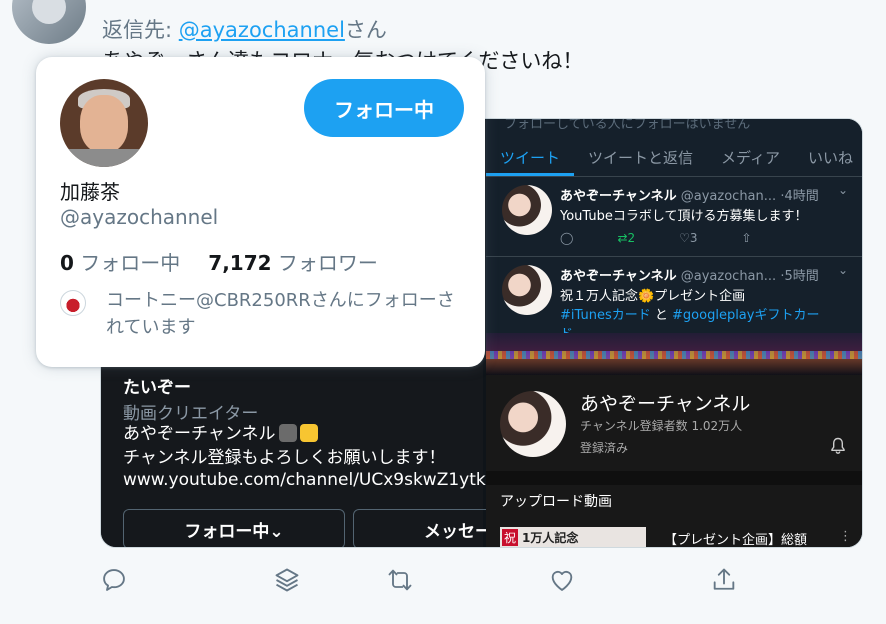  Describe the element at coordinates (656, 238) in the screenshot. I see `tweet-actions: ◯ ⇄2 ♡3 ⇧` at that location.